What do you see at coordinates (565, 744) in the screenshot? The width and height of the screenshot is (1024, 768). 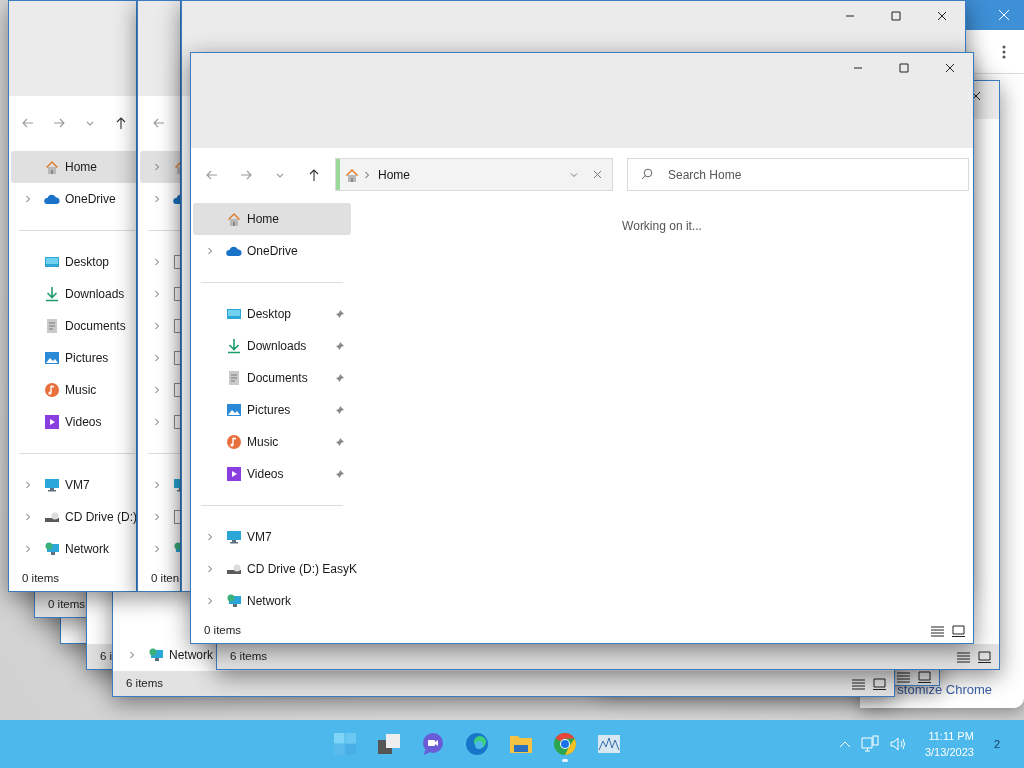 I see `round-browser-icon` at bounding box center [565, 744].